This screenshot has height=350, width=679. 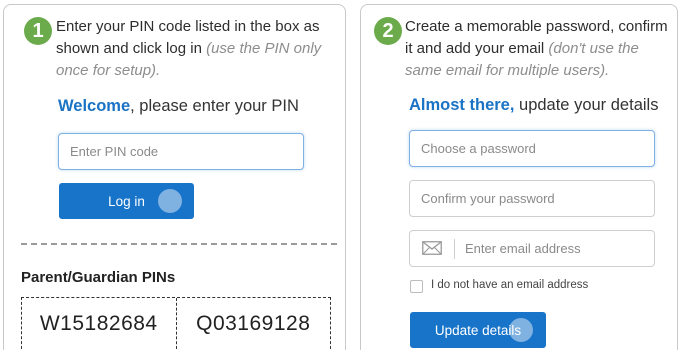 What do you see at coordinates (94, 106) in the screenshot?
I see `welcome-heading-accent: Welcome` at bounding box center [94, 106].